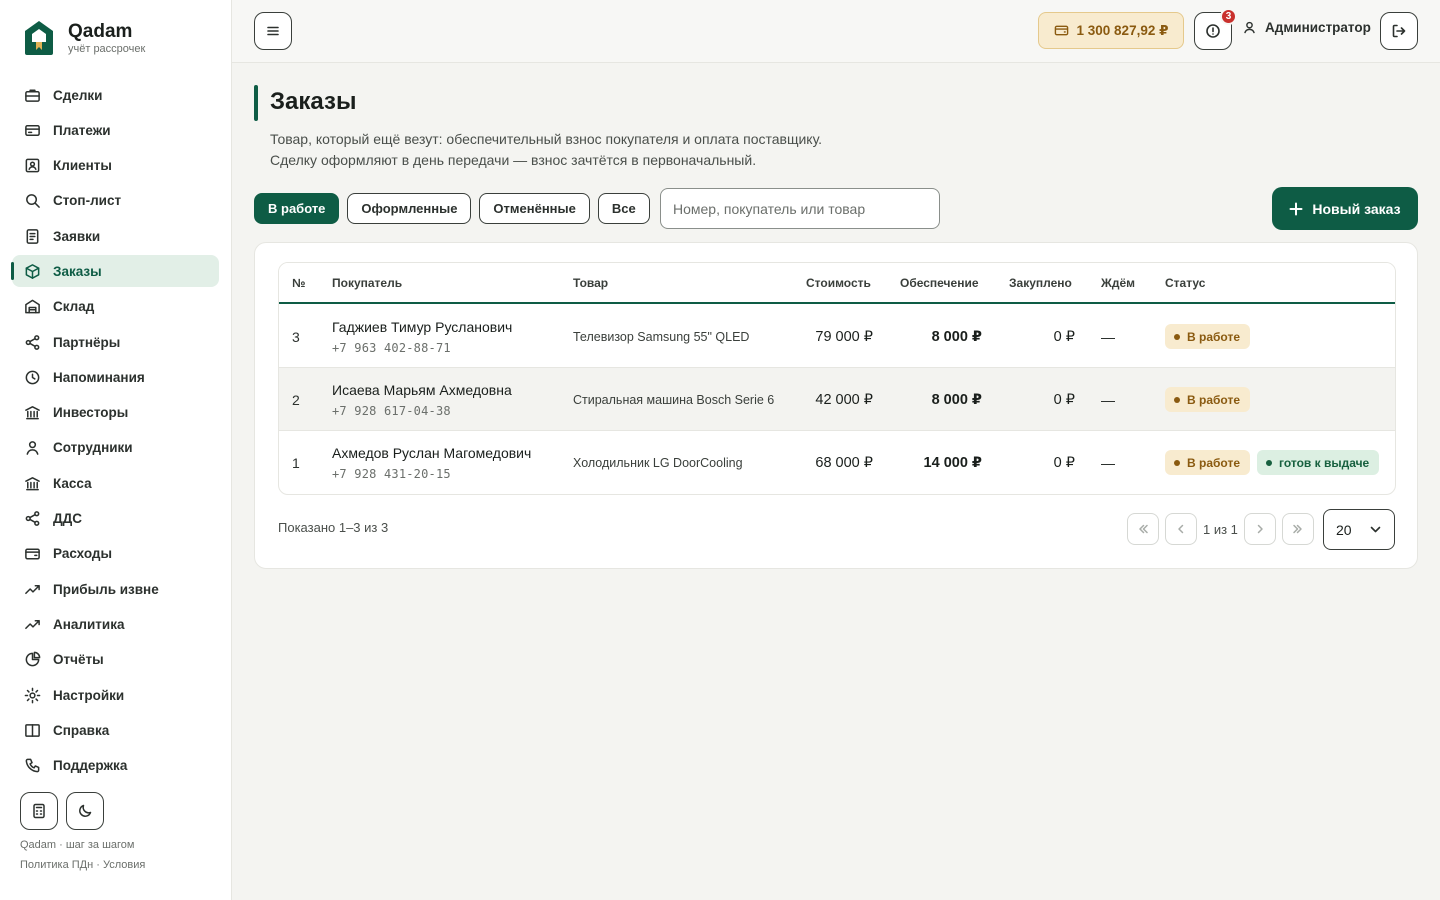  Describe the element at coordinates (32, 236) in the screenshot. I see `document-icon` at that location.